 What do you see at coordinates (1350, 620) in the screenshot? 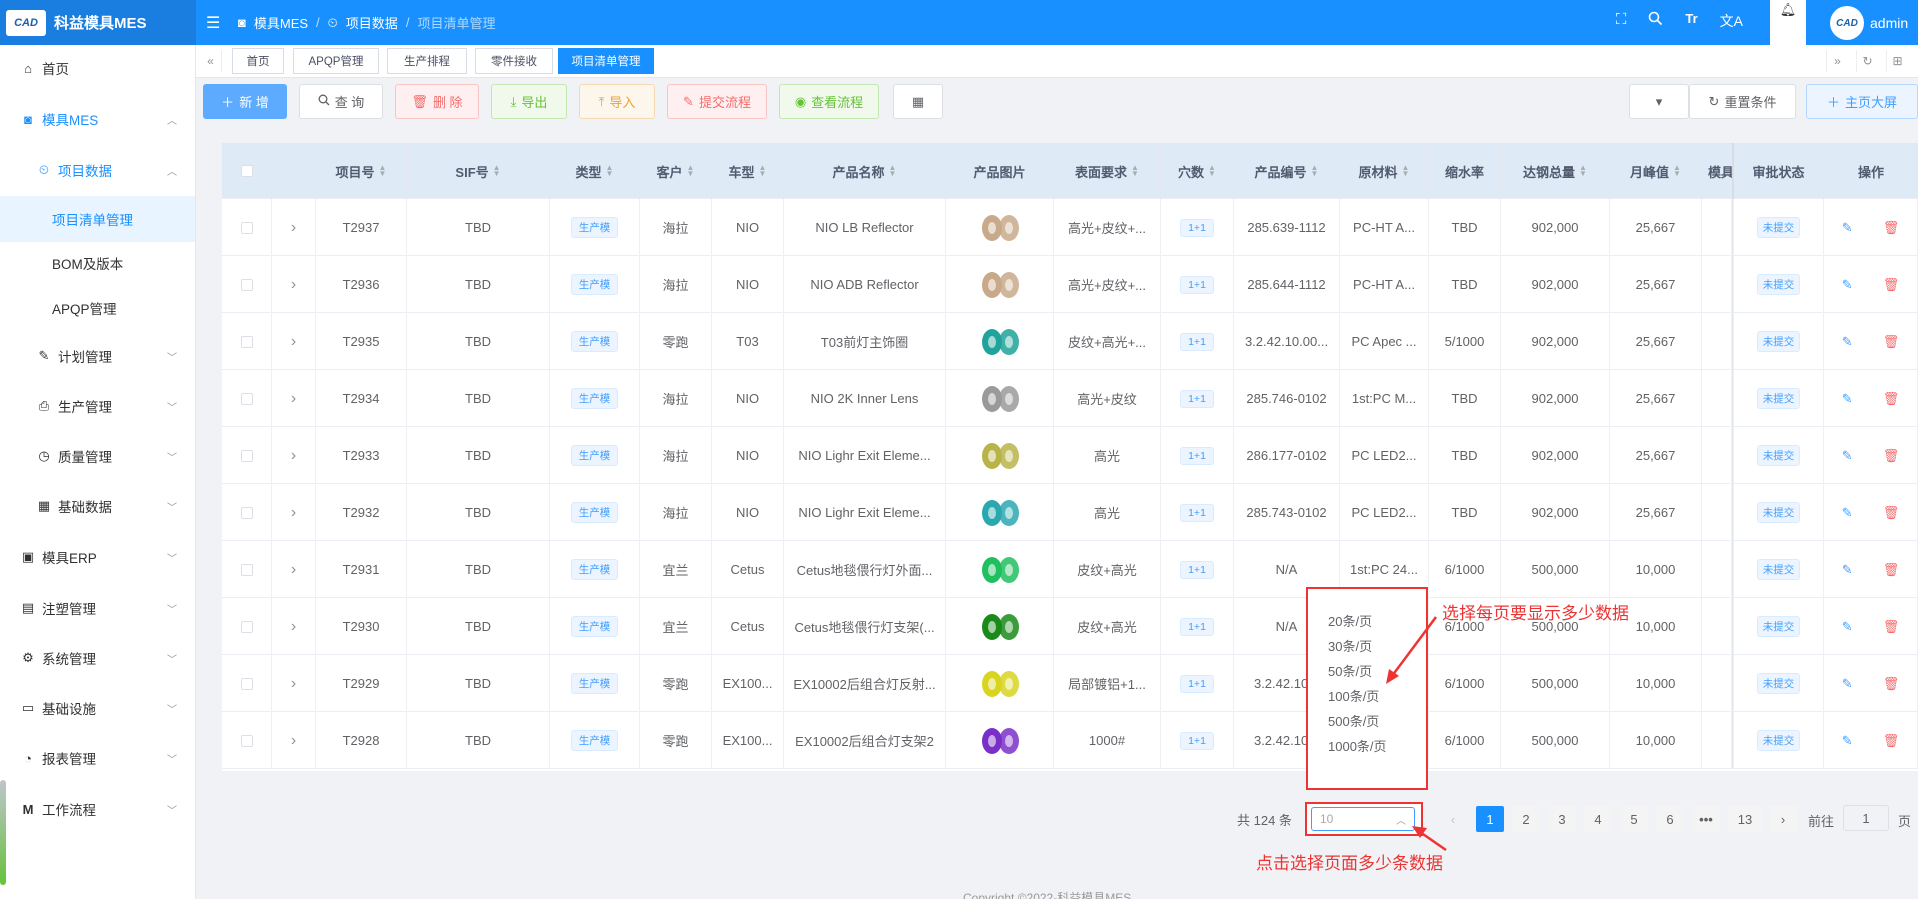
I see `page-size-option-20: 20条/页` at bounding box center [1350, 620].